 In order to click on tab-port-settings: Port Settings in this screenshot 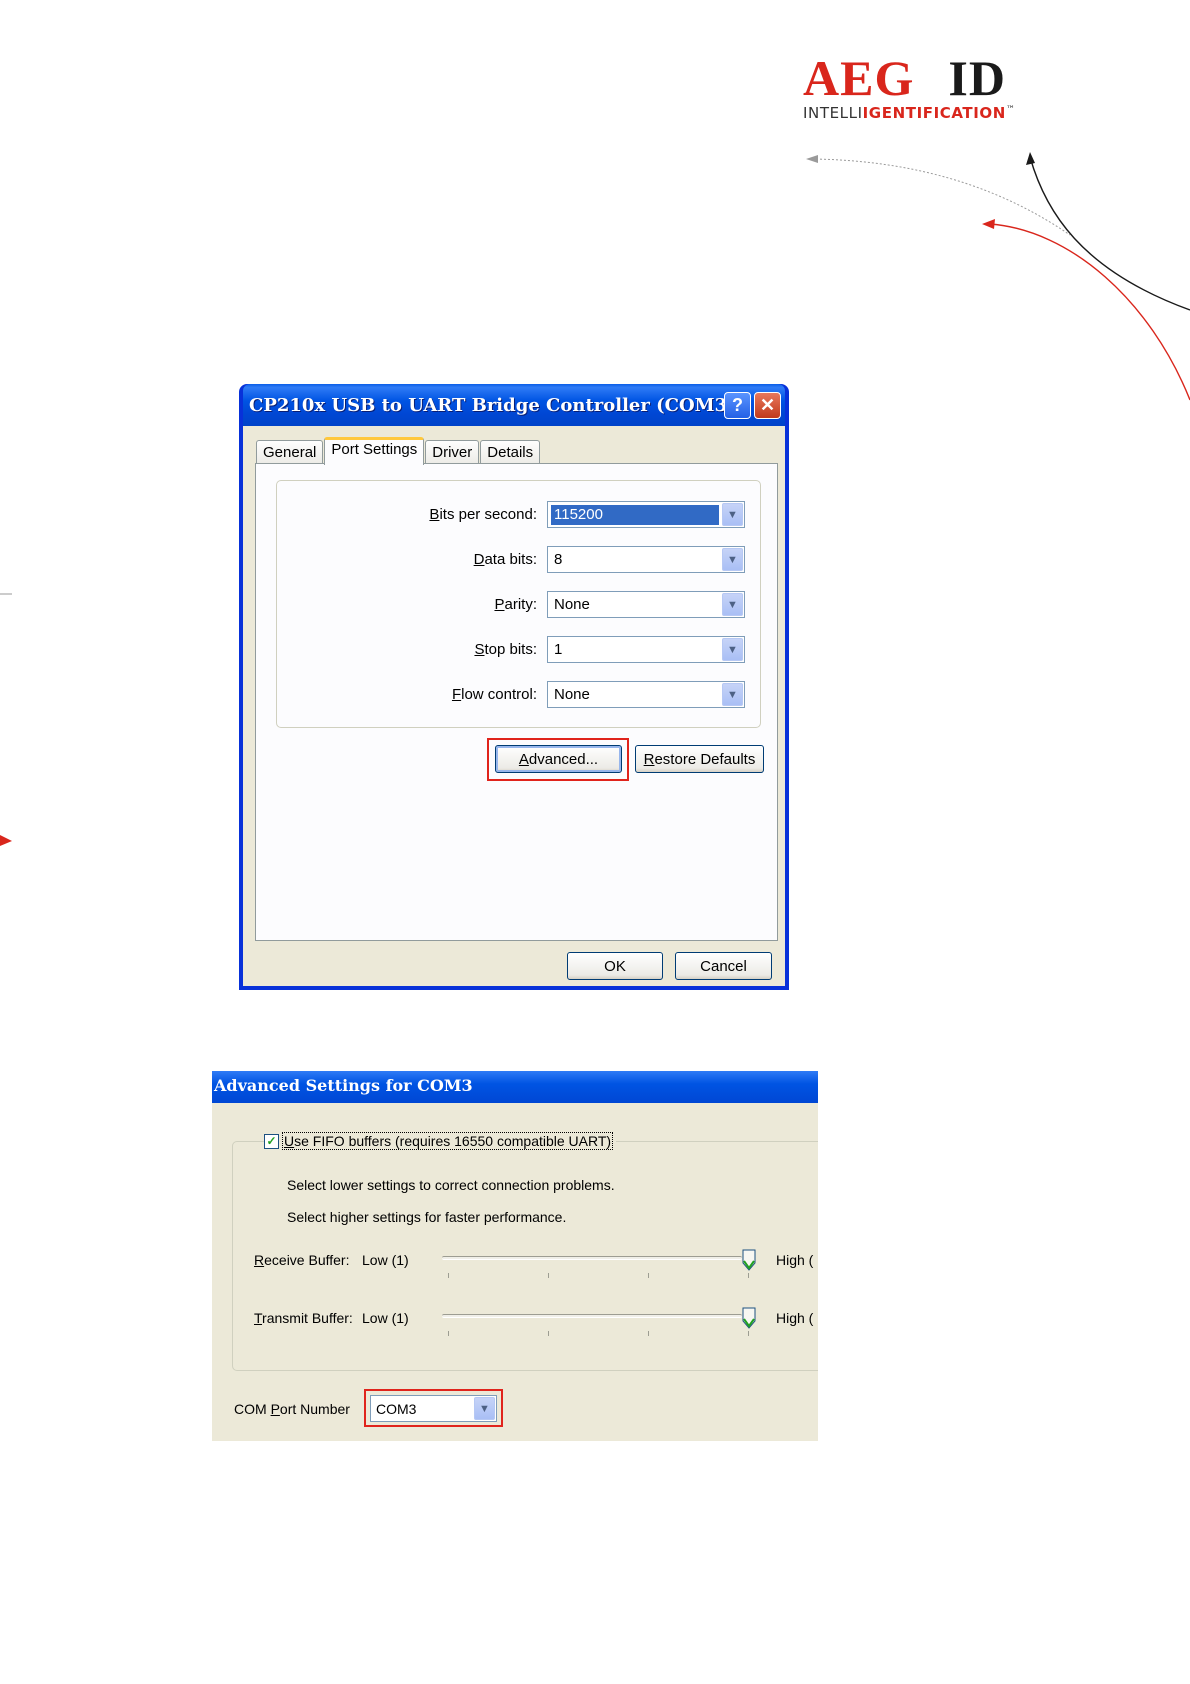, I will do `click(374, 451)`.